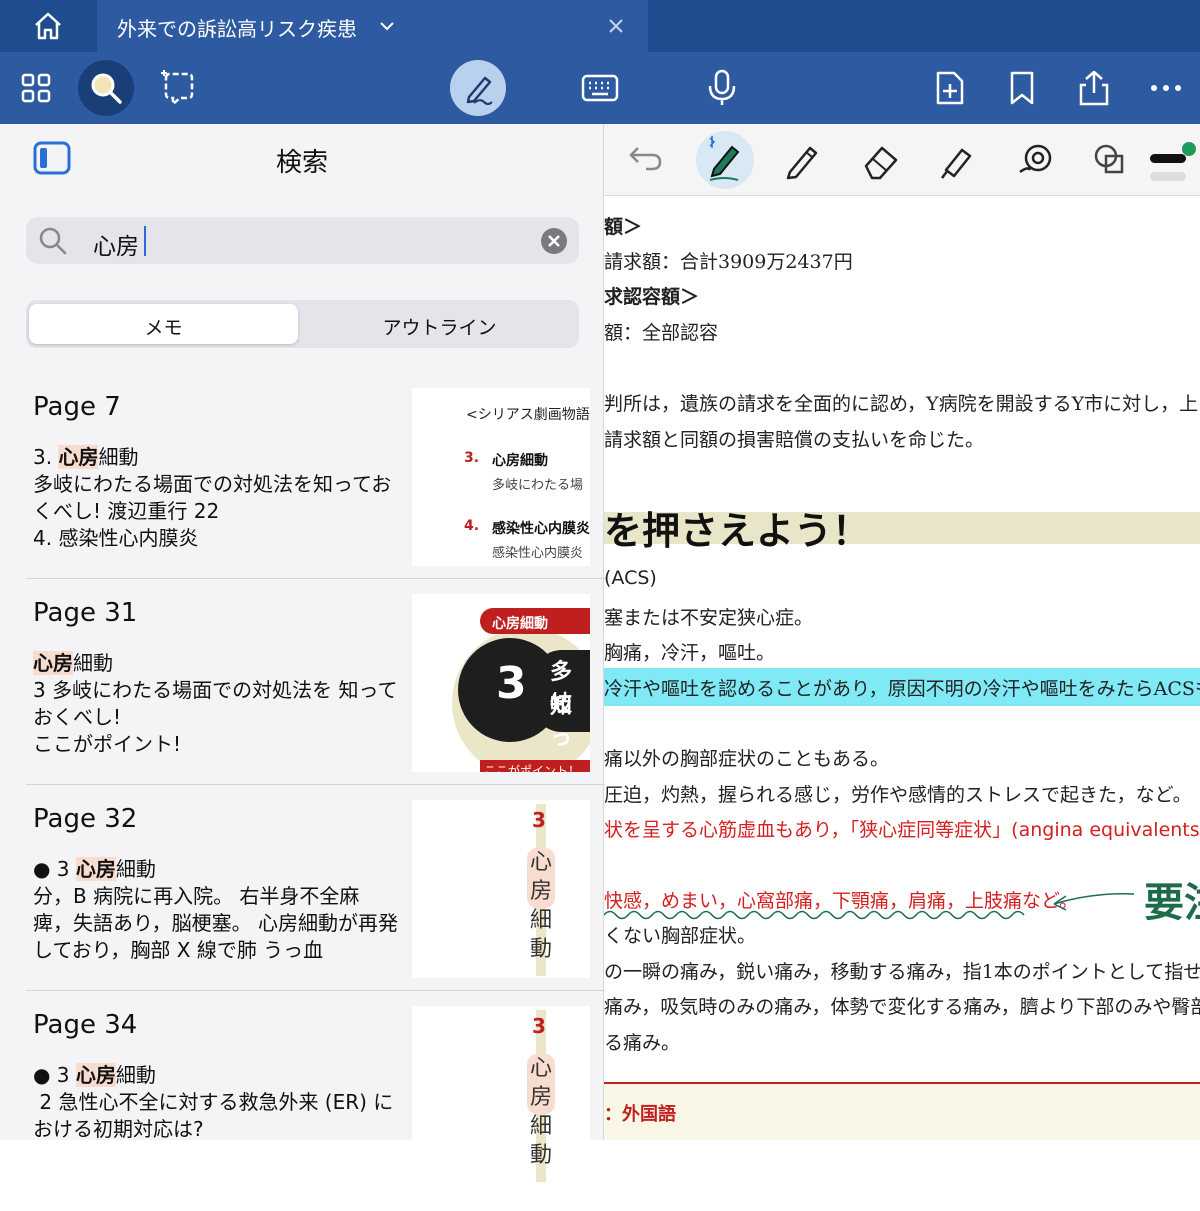  I want to click on handwritten-note: 要注, so click(1172, 903).